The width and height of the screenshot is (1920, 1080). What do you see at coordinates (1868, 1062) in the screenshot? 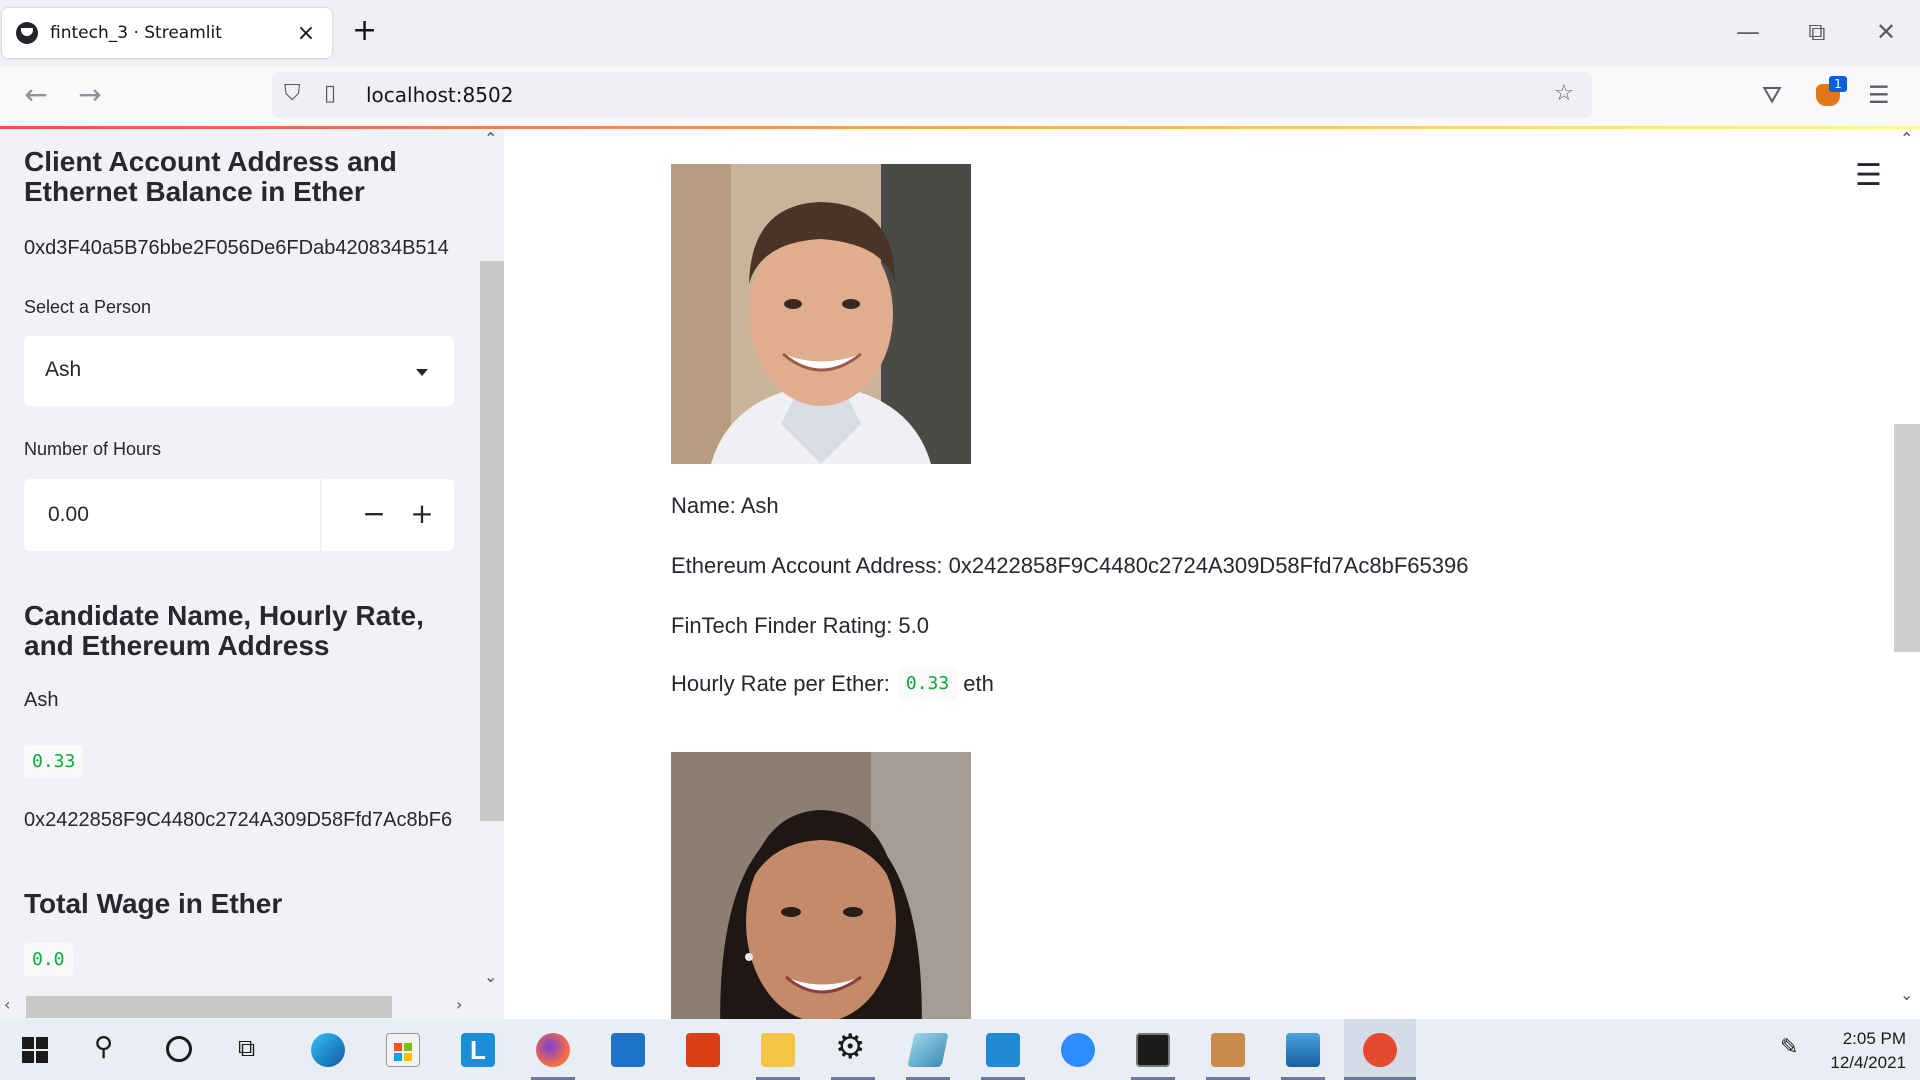
I see `clock-date: 12/4/2021` at bounding box center [1868, 1062].